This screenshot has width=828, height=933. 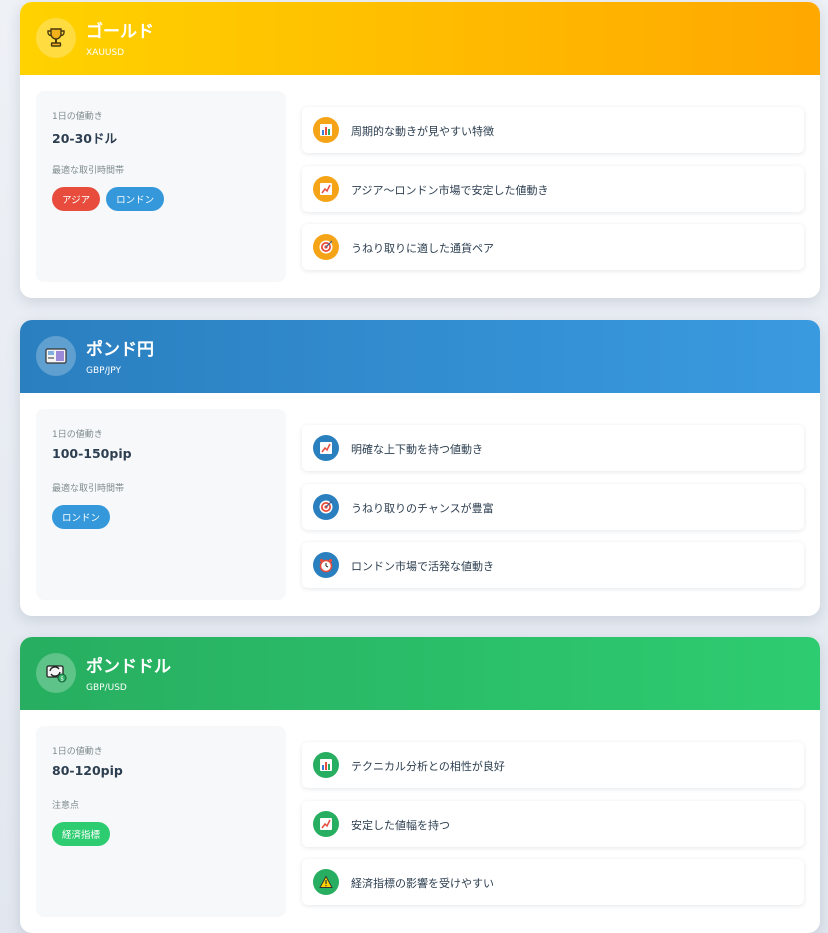 I want to click on feature-text: 周期的な動きが見やすい特徴, so click(x=422, y=131).